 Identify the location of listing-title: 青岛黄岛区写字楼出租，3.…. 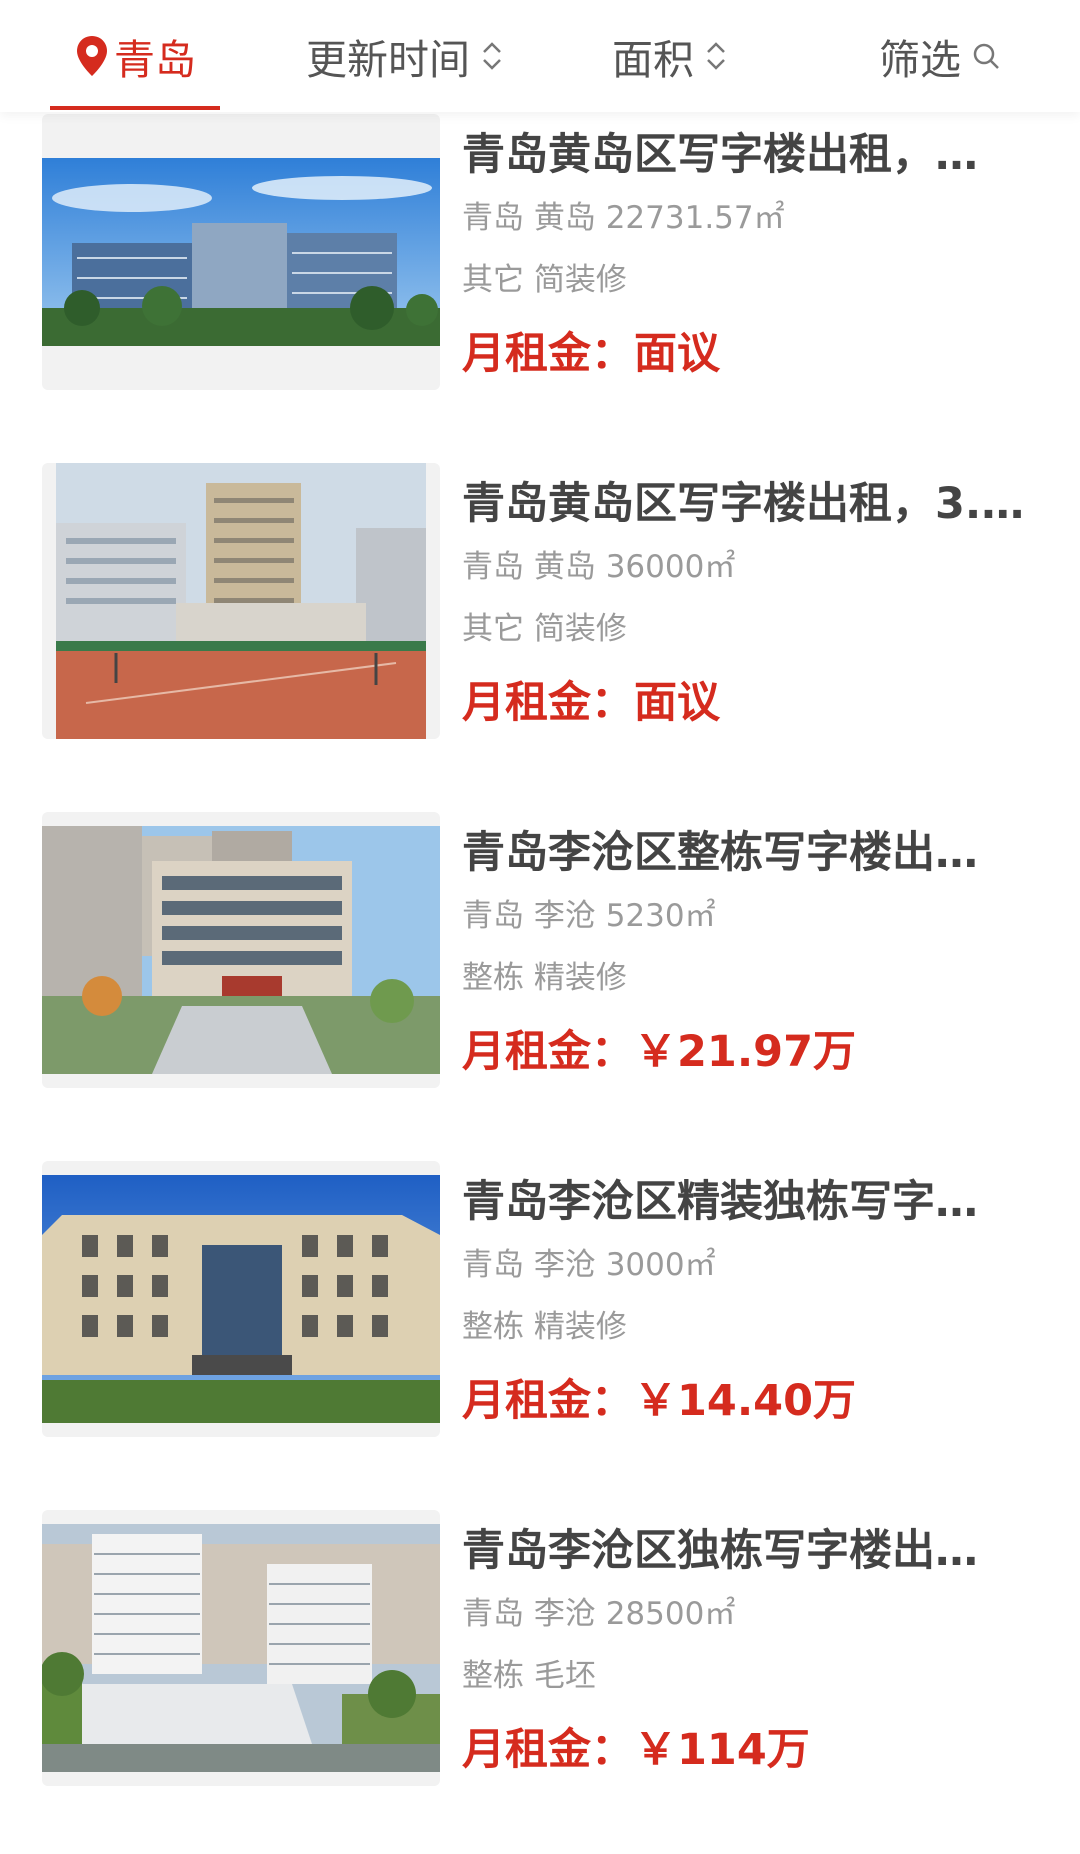
(752, 504).